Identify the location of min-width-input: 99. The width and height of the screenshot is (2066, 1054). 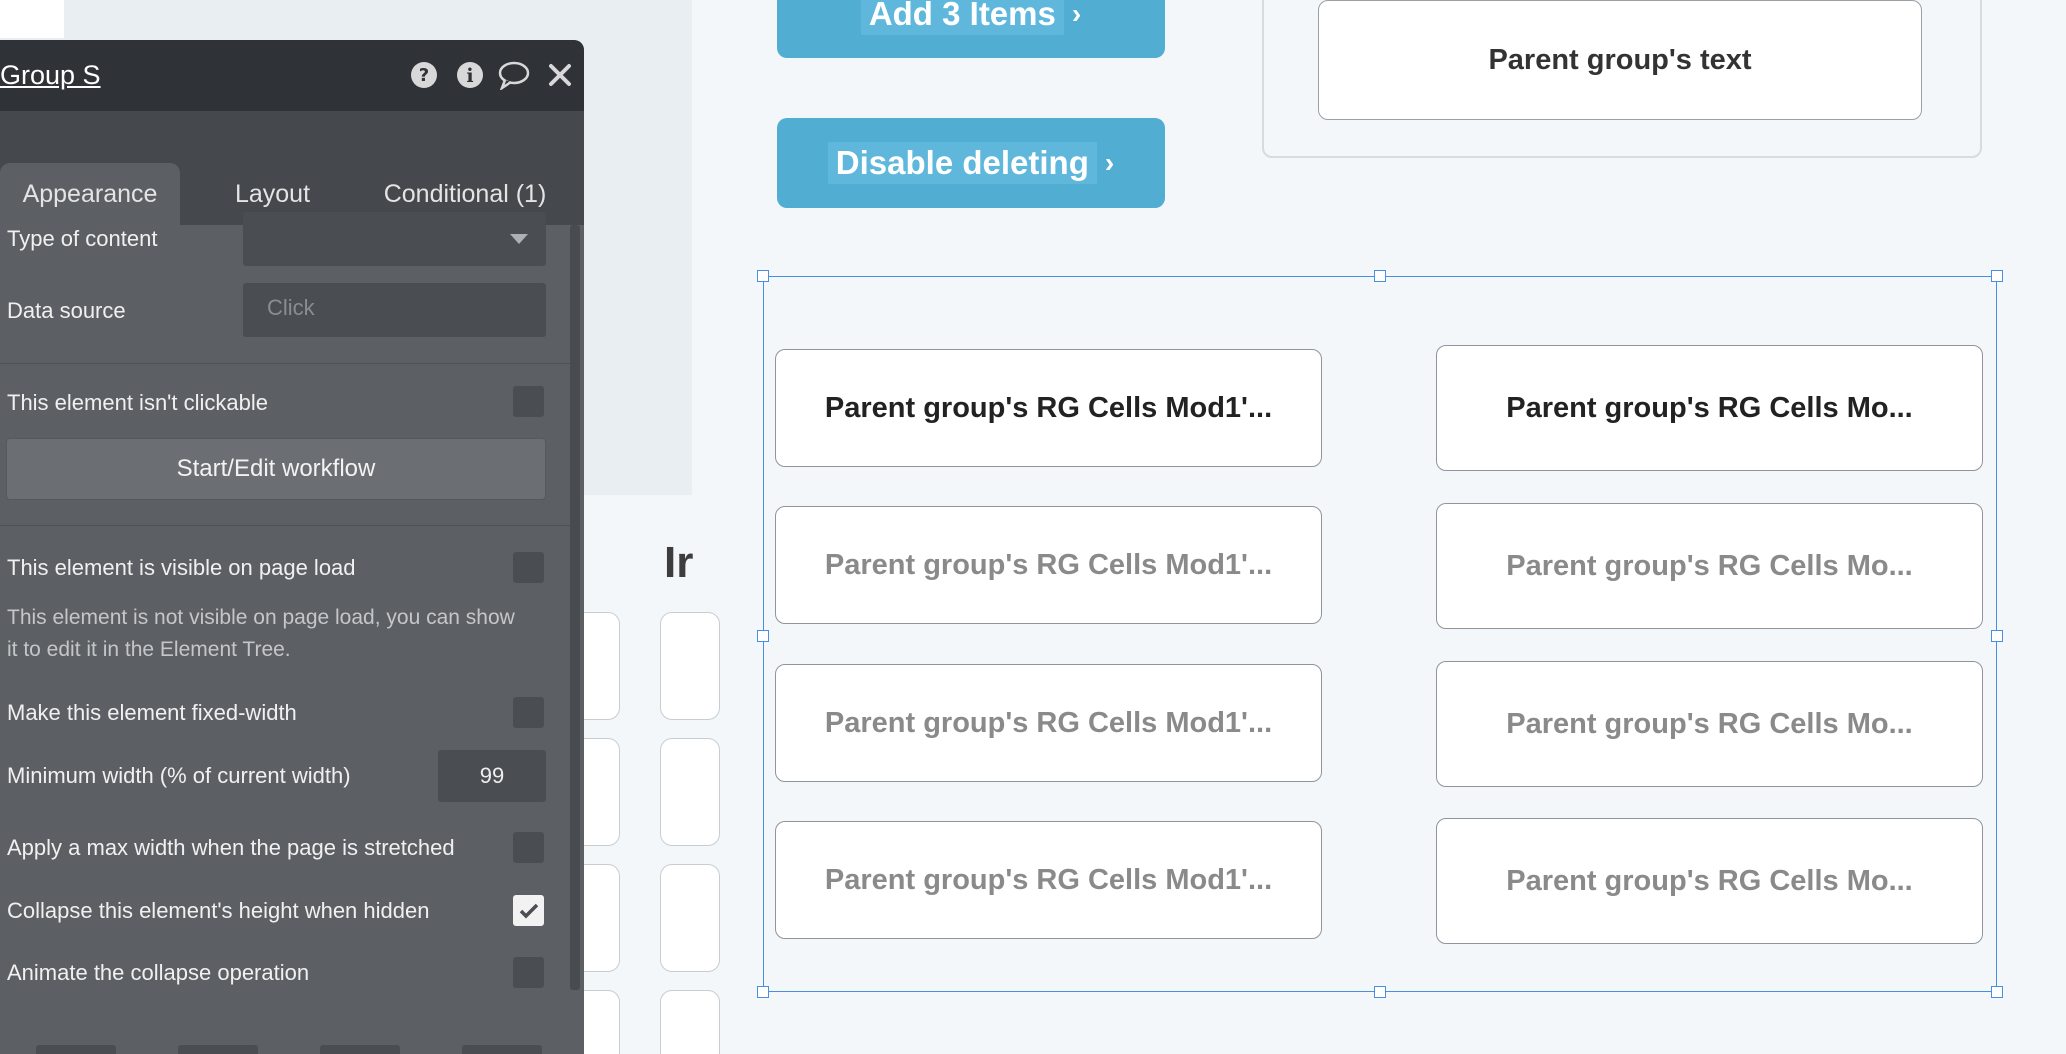
(492, 776).